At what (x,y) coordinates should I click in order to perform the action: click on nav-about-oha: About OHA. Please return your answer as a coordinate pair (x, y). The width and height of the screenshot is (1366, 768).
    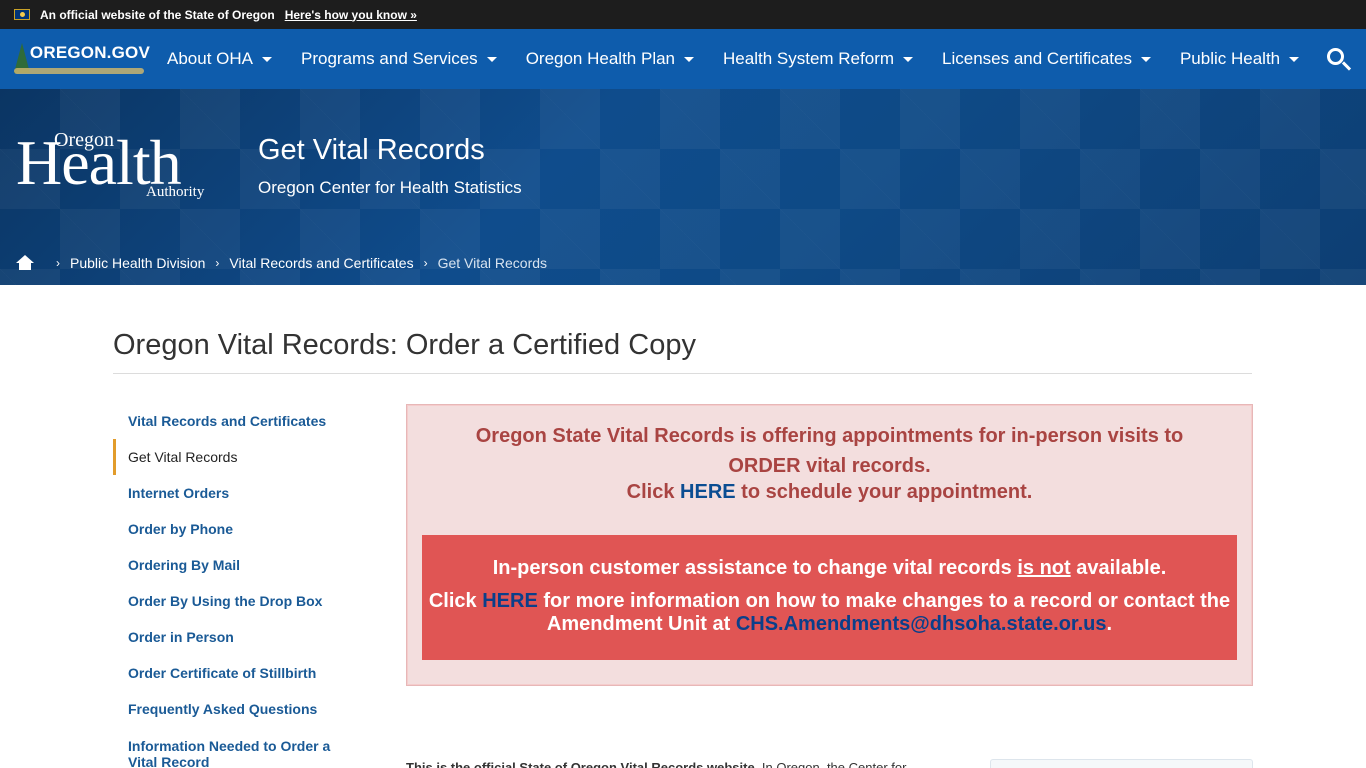
    Looking at the image, I should click on (217, 59).